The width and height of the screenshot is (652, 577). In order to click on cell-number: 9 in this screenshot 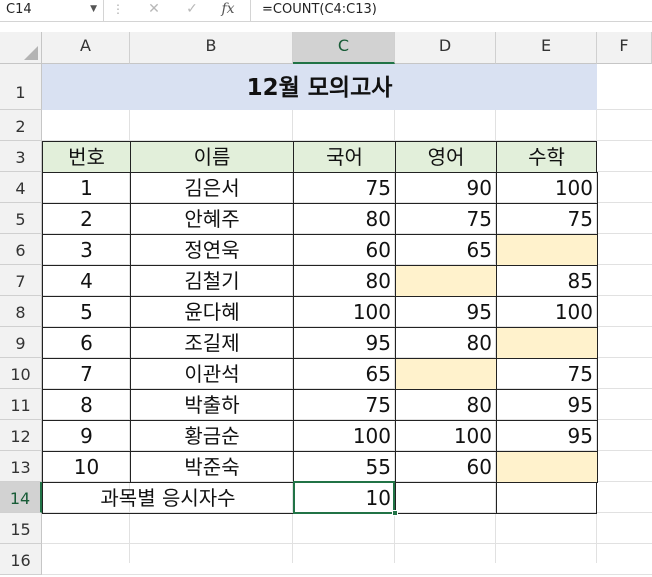, I will do `click(86, 436)`.